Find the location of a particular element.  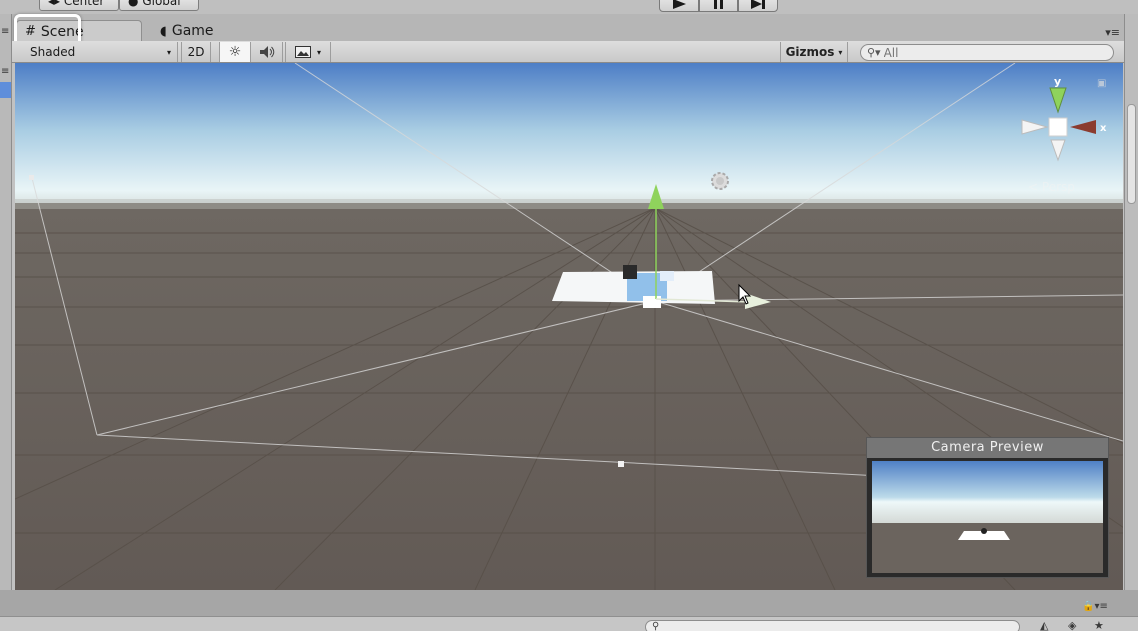

center-label: Center is located at coordinates (84, 4).